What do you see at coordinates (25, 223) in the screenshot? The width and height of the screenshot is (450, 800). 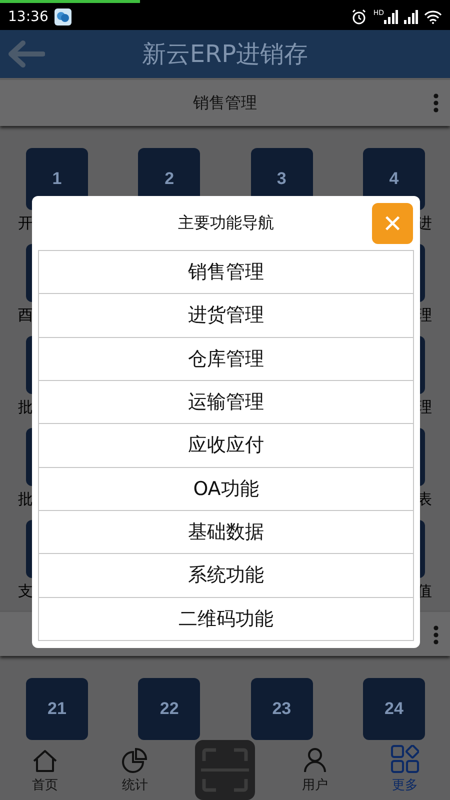 I see `tile-label: 开` at bounding box center [25, 223].